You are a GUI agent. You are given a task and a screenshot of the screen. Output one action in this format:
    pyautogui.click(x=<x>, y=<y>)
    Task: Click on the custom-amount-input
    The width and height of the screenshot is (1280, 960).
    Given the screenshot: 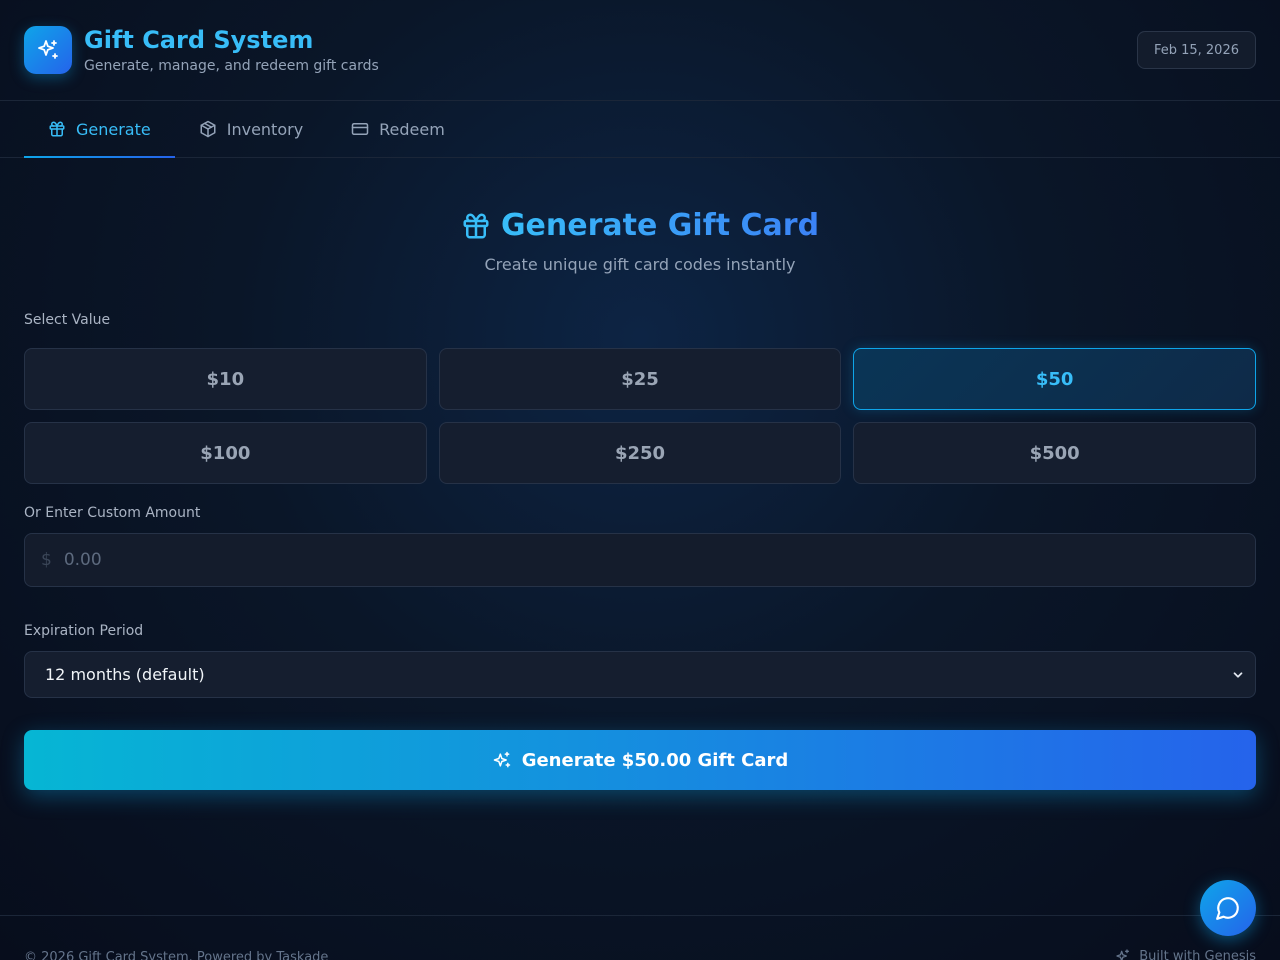 What is the action you would take?
    pyautogui.click(x=659, y=560)
    